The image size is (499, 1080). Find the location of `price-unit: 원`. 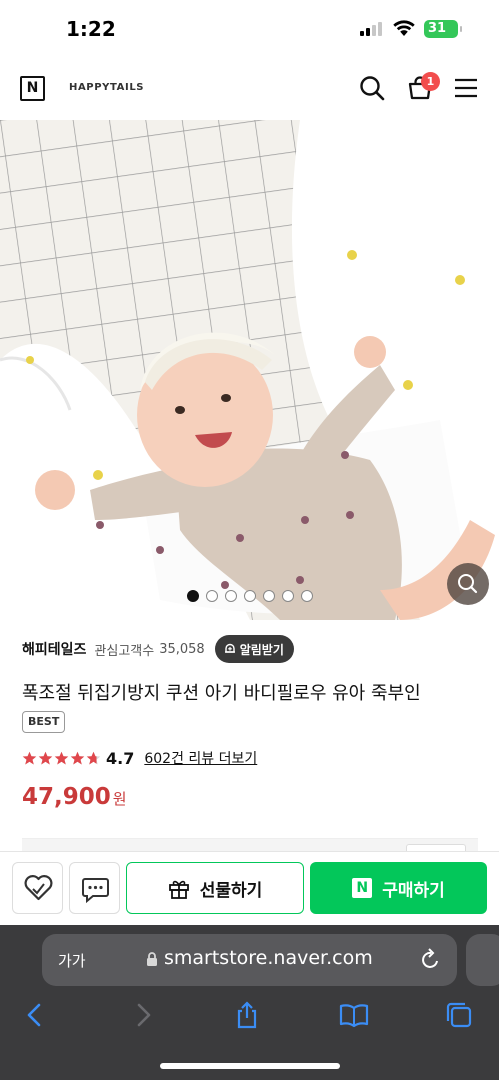

price-unit: 원 is located at coordinates (119, 799).